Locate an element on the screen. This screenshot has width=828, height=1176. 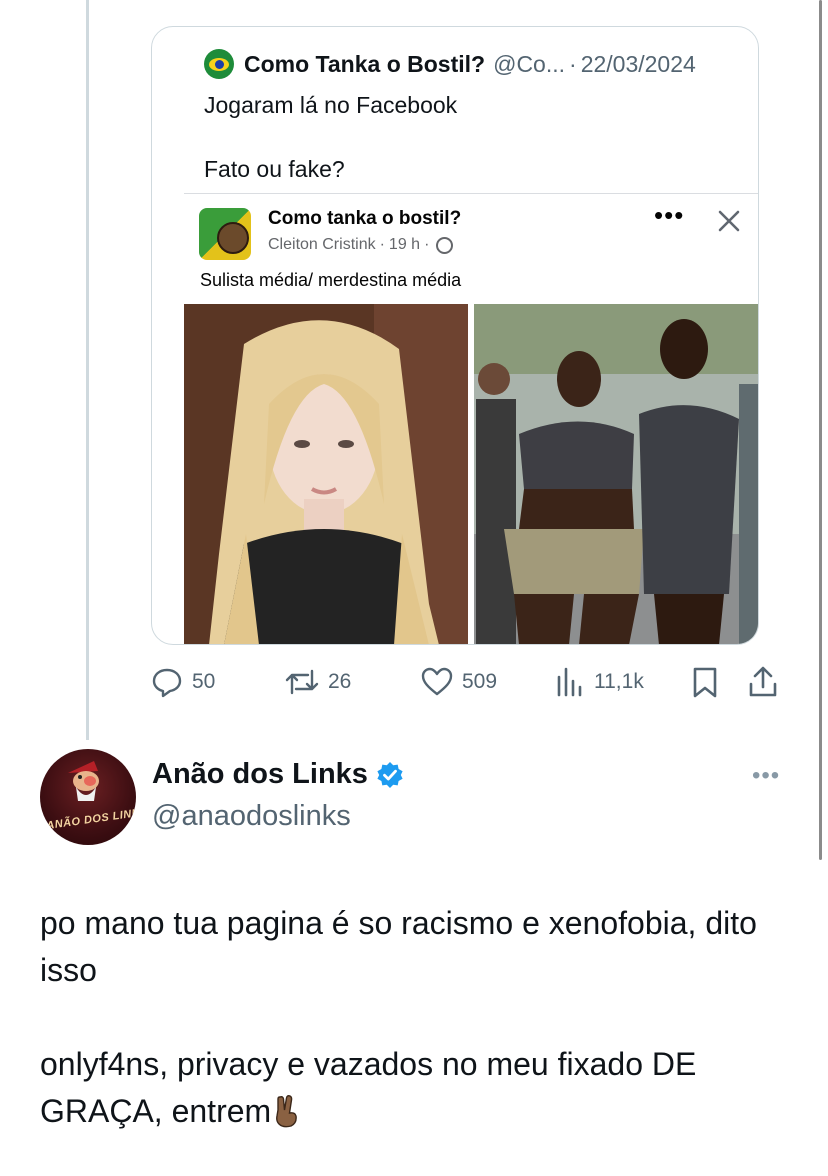
dwarf-mascot-icon is located at coordinates (83, 781).